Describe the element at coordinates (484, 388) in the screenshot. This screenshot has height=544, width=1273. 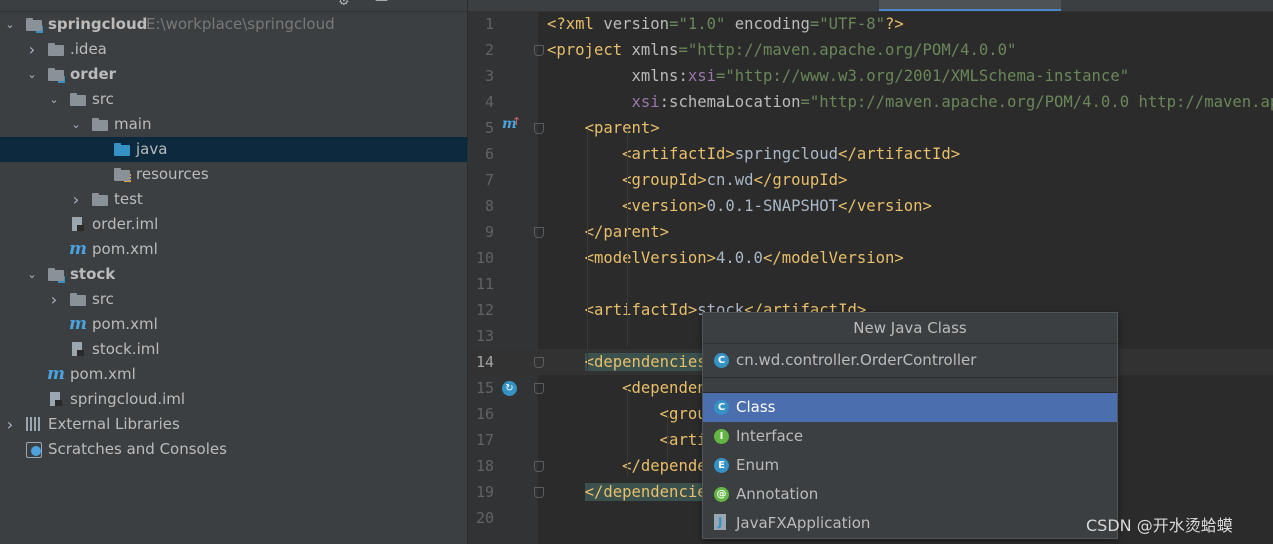
I see `line-number: 15` at that location.